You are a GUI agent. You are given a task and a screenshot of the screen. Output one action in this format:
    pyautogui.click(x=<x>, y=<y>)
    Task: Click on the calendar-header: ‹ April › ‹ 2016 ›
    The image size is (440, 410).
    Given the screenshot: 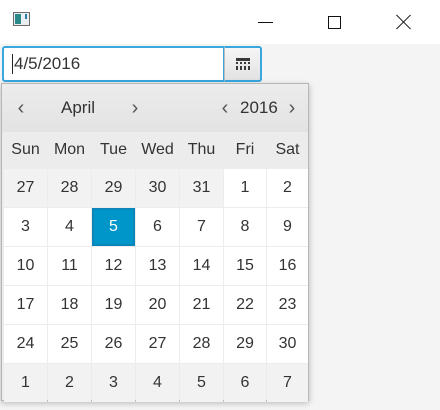 What is the action you would take?
    pyautogui.click(x=155, y=108)
    